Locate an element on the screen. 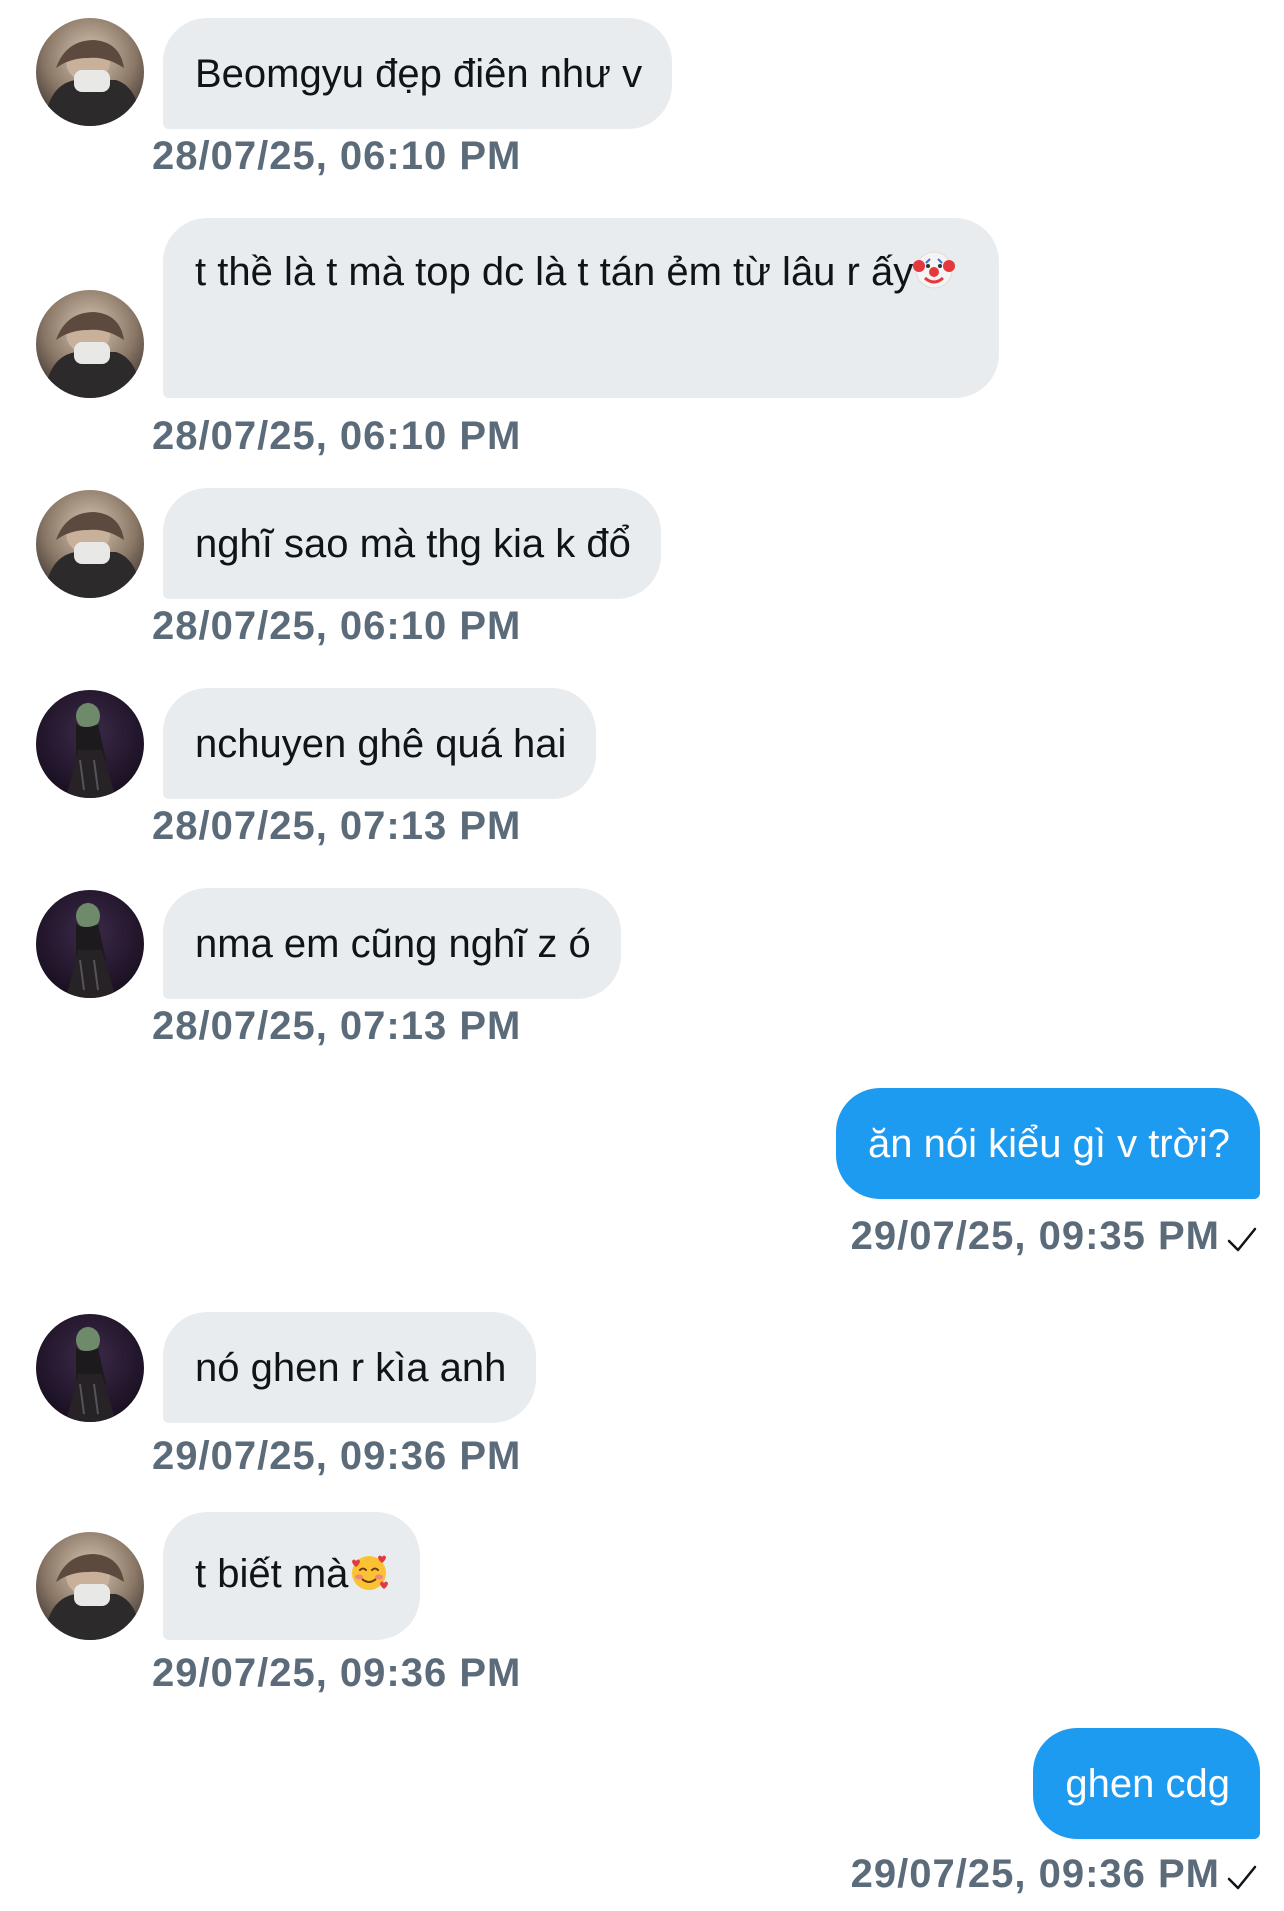 The height and width of the screenshot is (1911, 1284). message-bubble-outgoing: ghen cdg is located at coordinates (1146, 1783).